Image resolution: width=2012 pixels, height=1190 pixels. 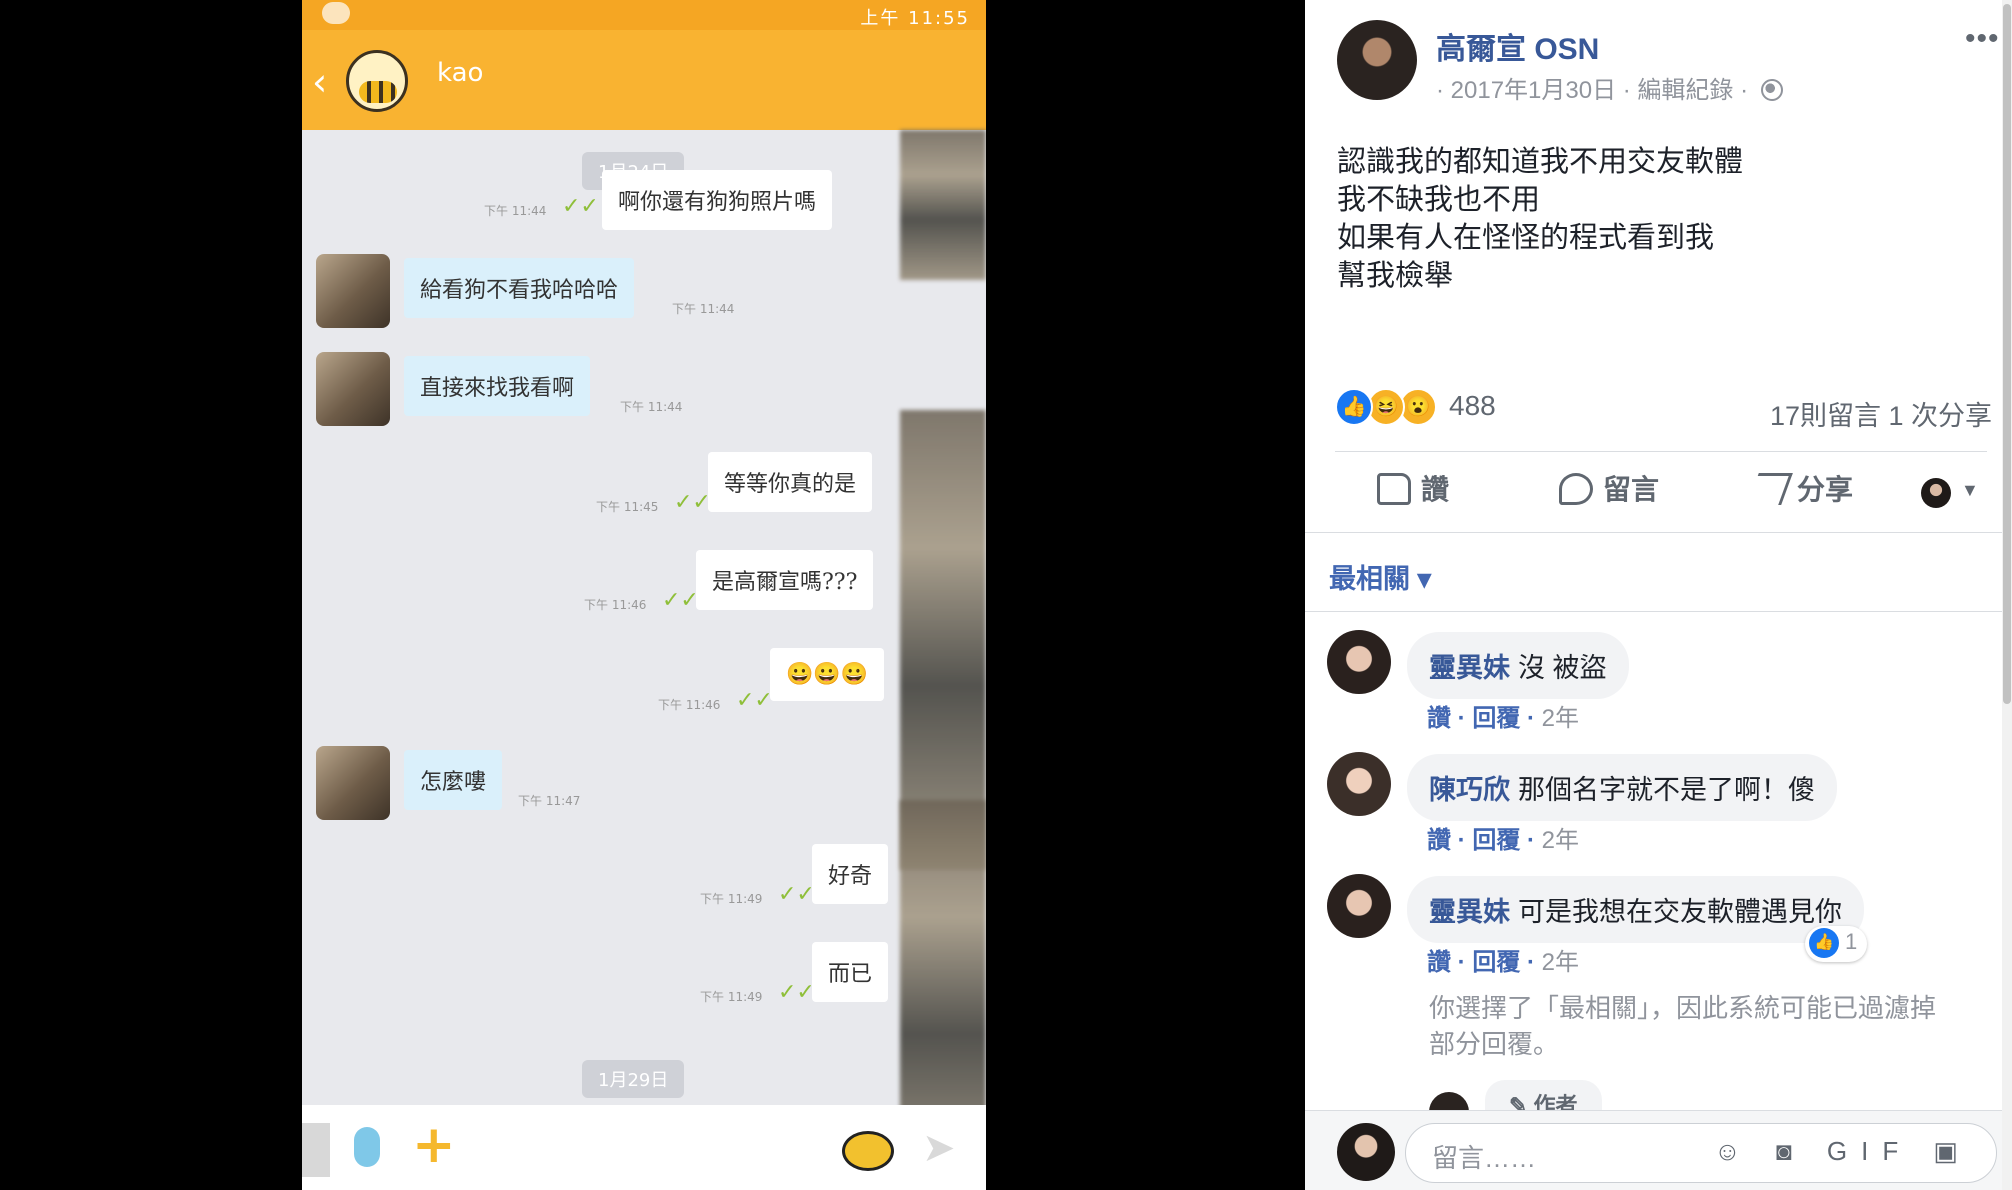 I want to click on comment-bubble: 靈異妹 可是我想在交友軟體遇見你, so click(x=1635, y=909).